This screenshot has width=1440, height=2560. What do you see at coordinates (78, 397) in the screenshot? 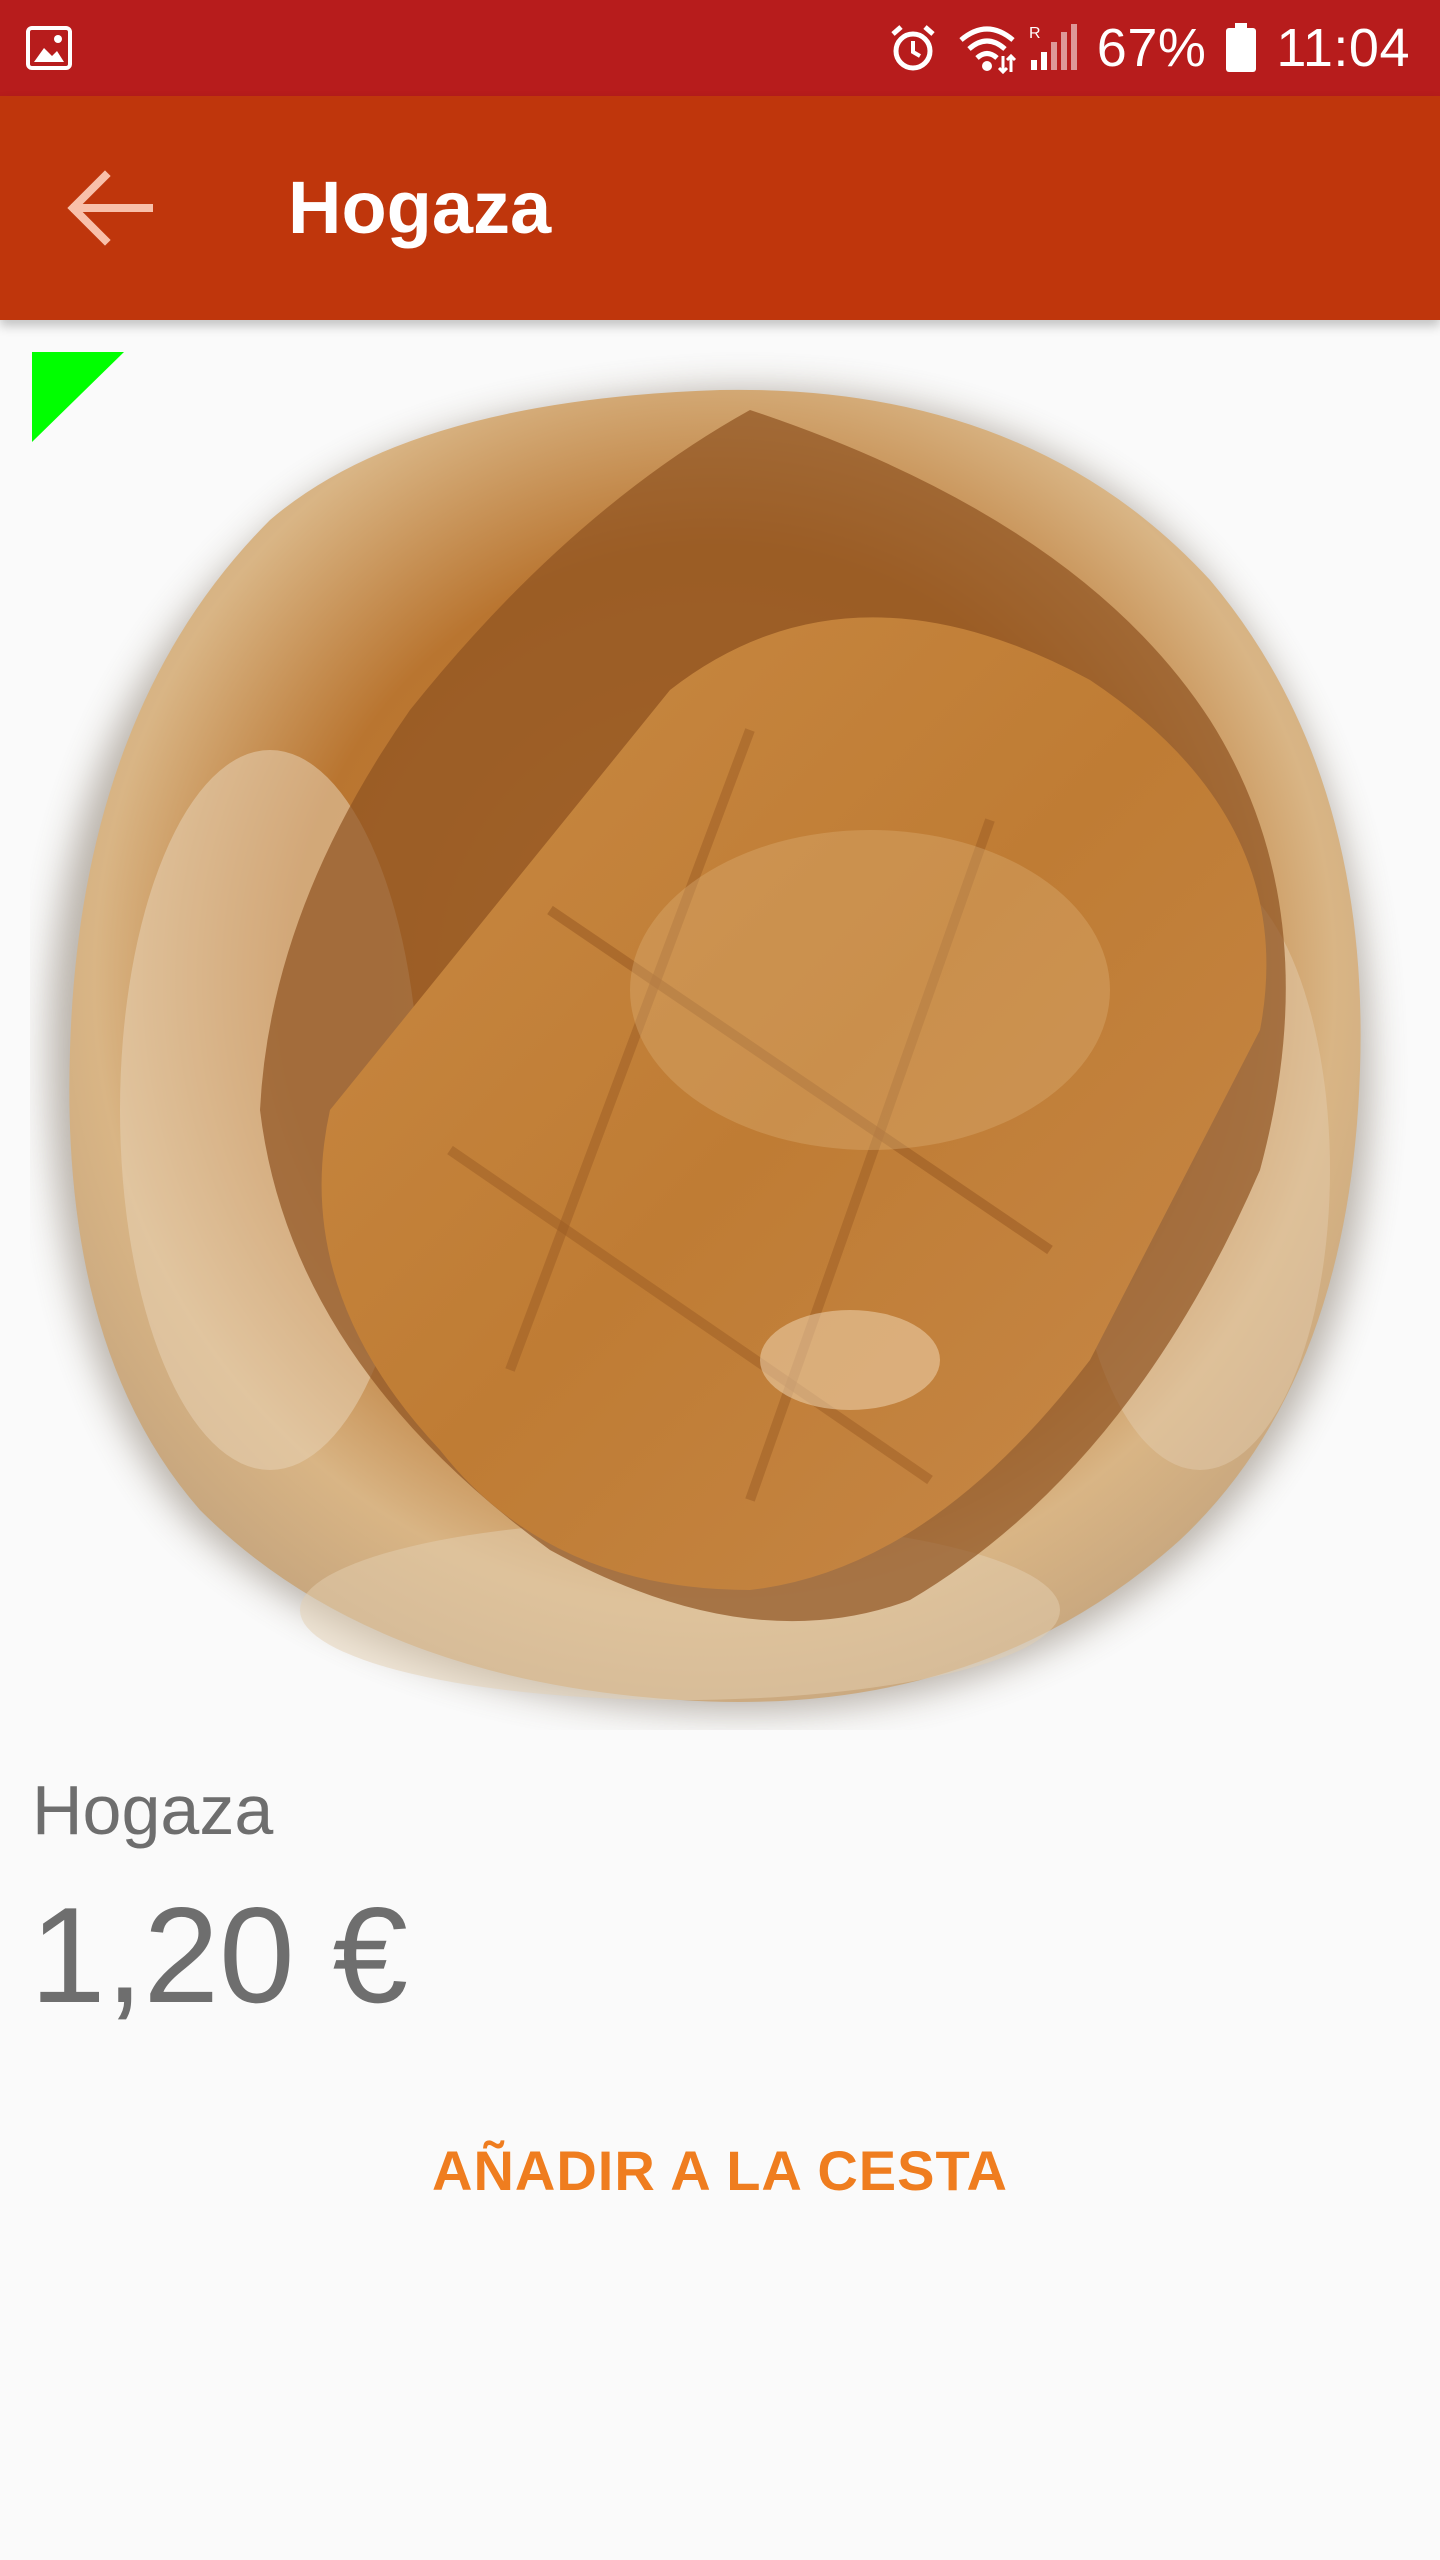
I see `corner-flag-indicator` at bounding box center [78, 397].